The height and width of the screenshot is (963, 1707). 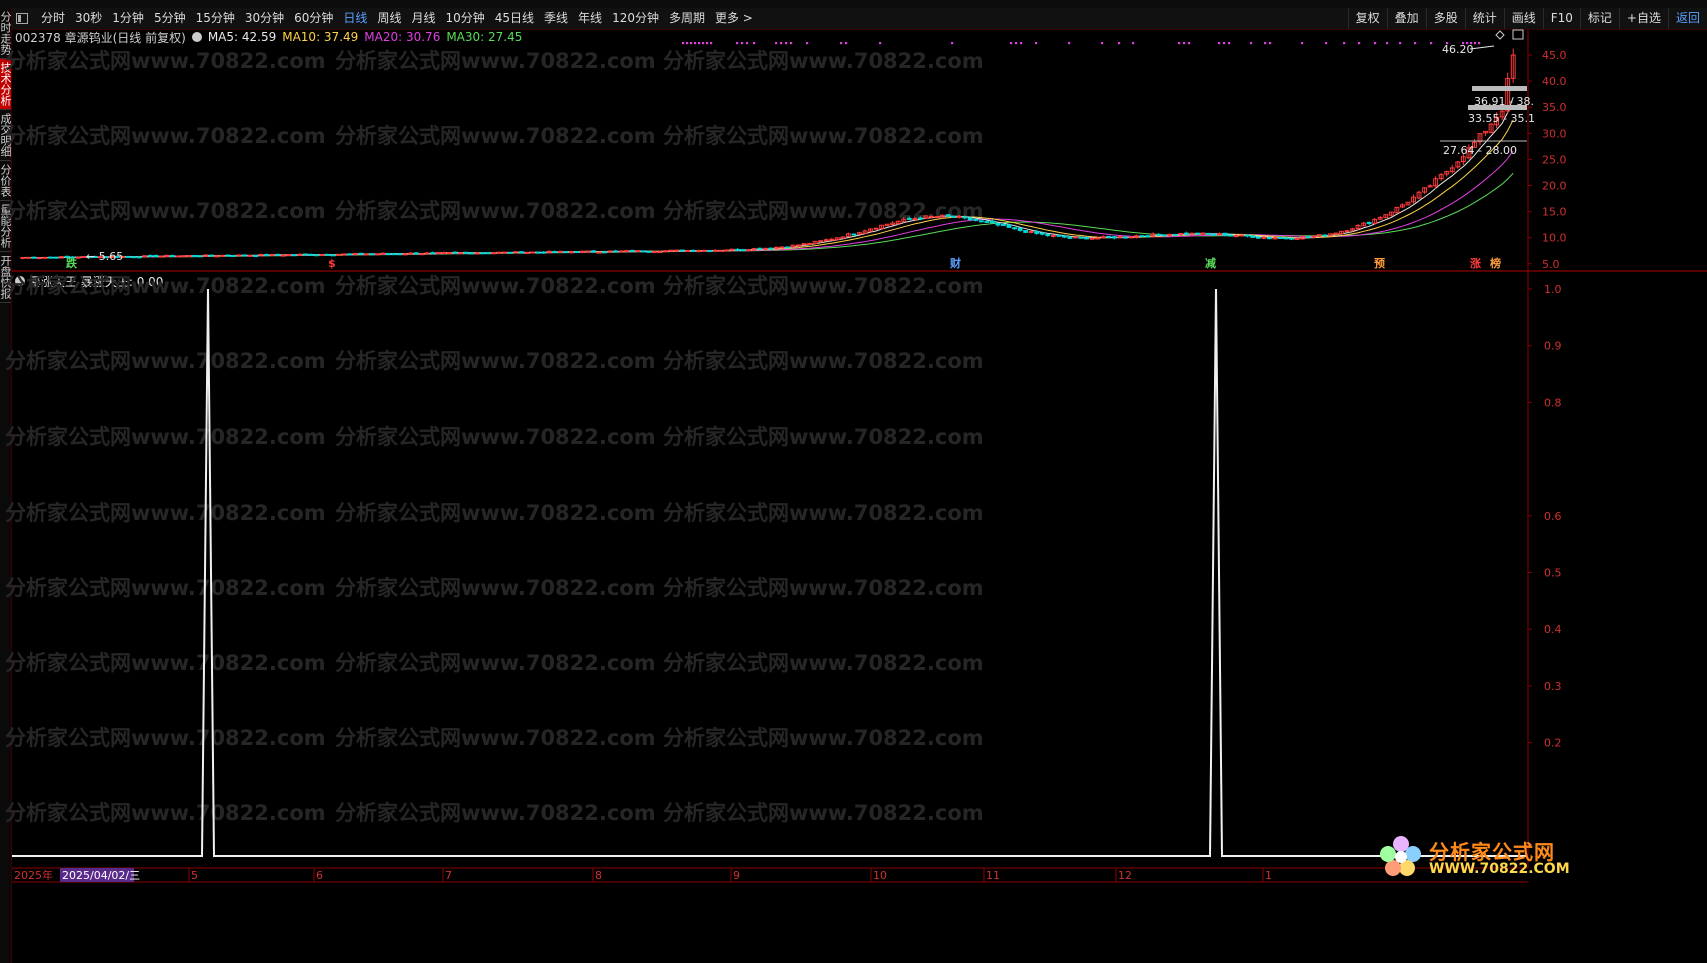 I want to click on price-tick-label: 45.0, so click(x=1554, y=55).